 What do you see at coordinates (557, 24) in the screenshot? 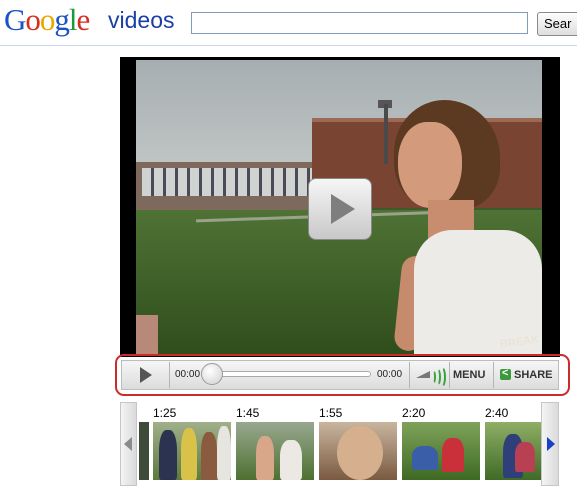
I see `search-button: Sear` at bounding box center [557, 24].